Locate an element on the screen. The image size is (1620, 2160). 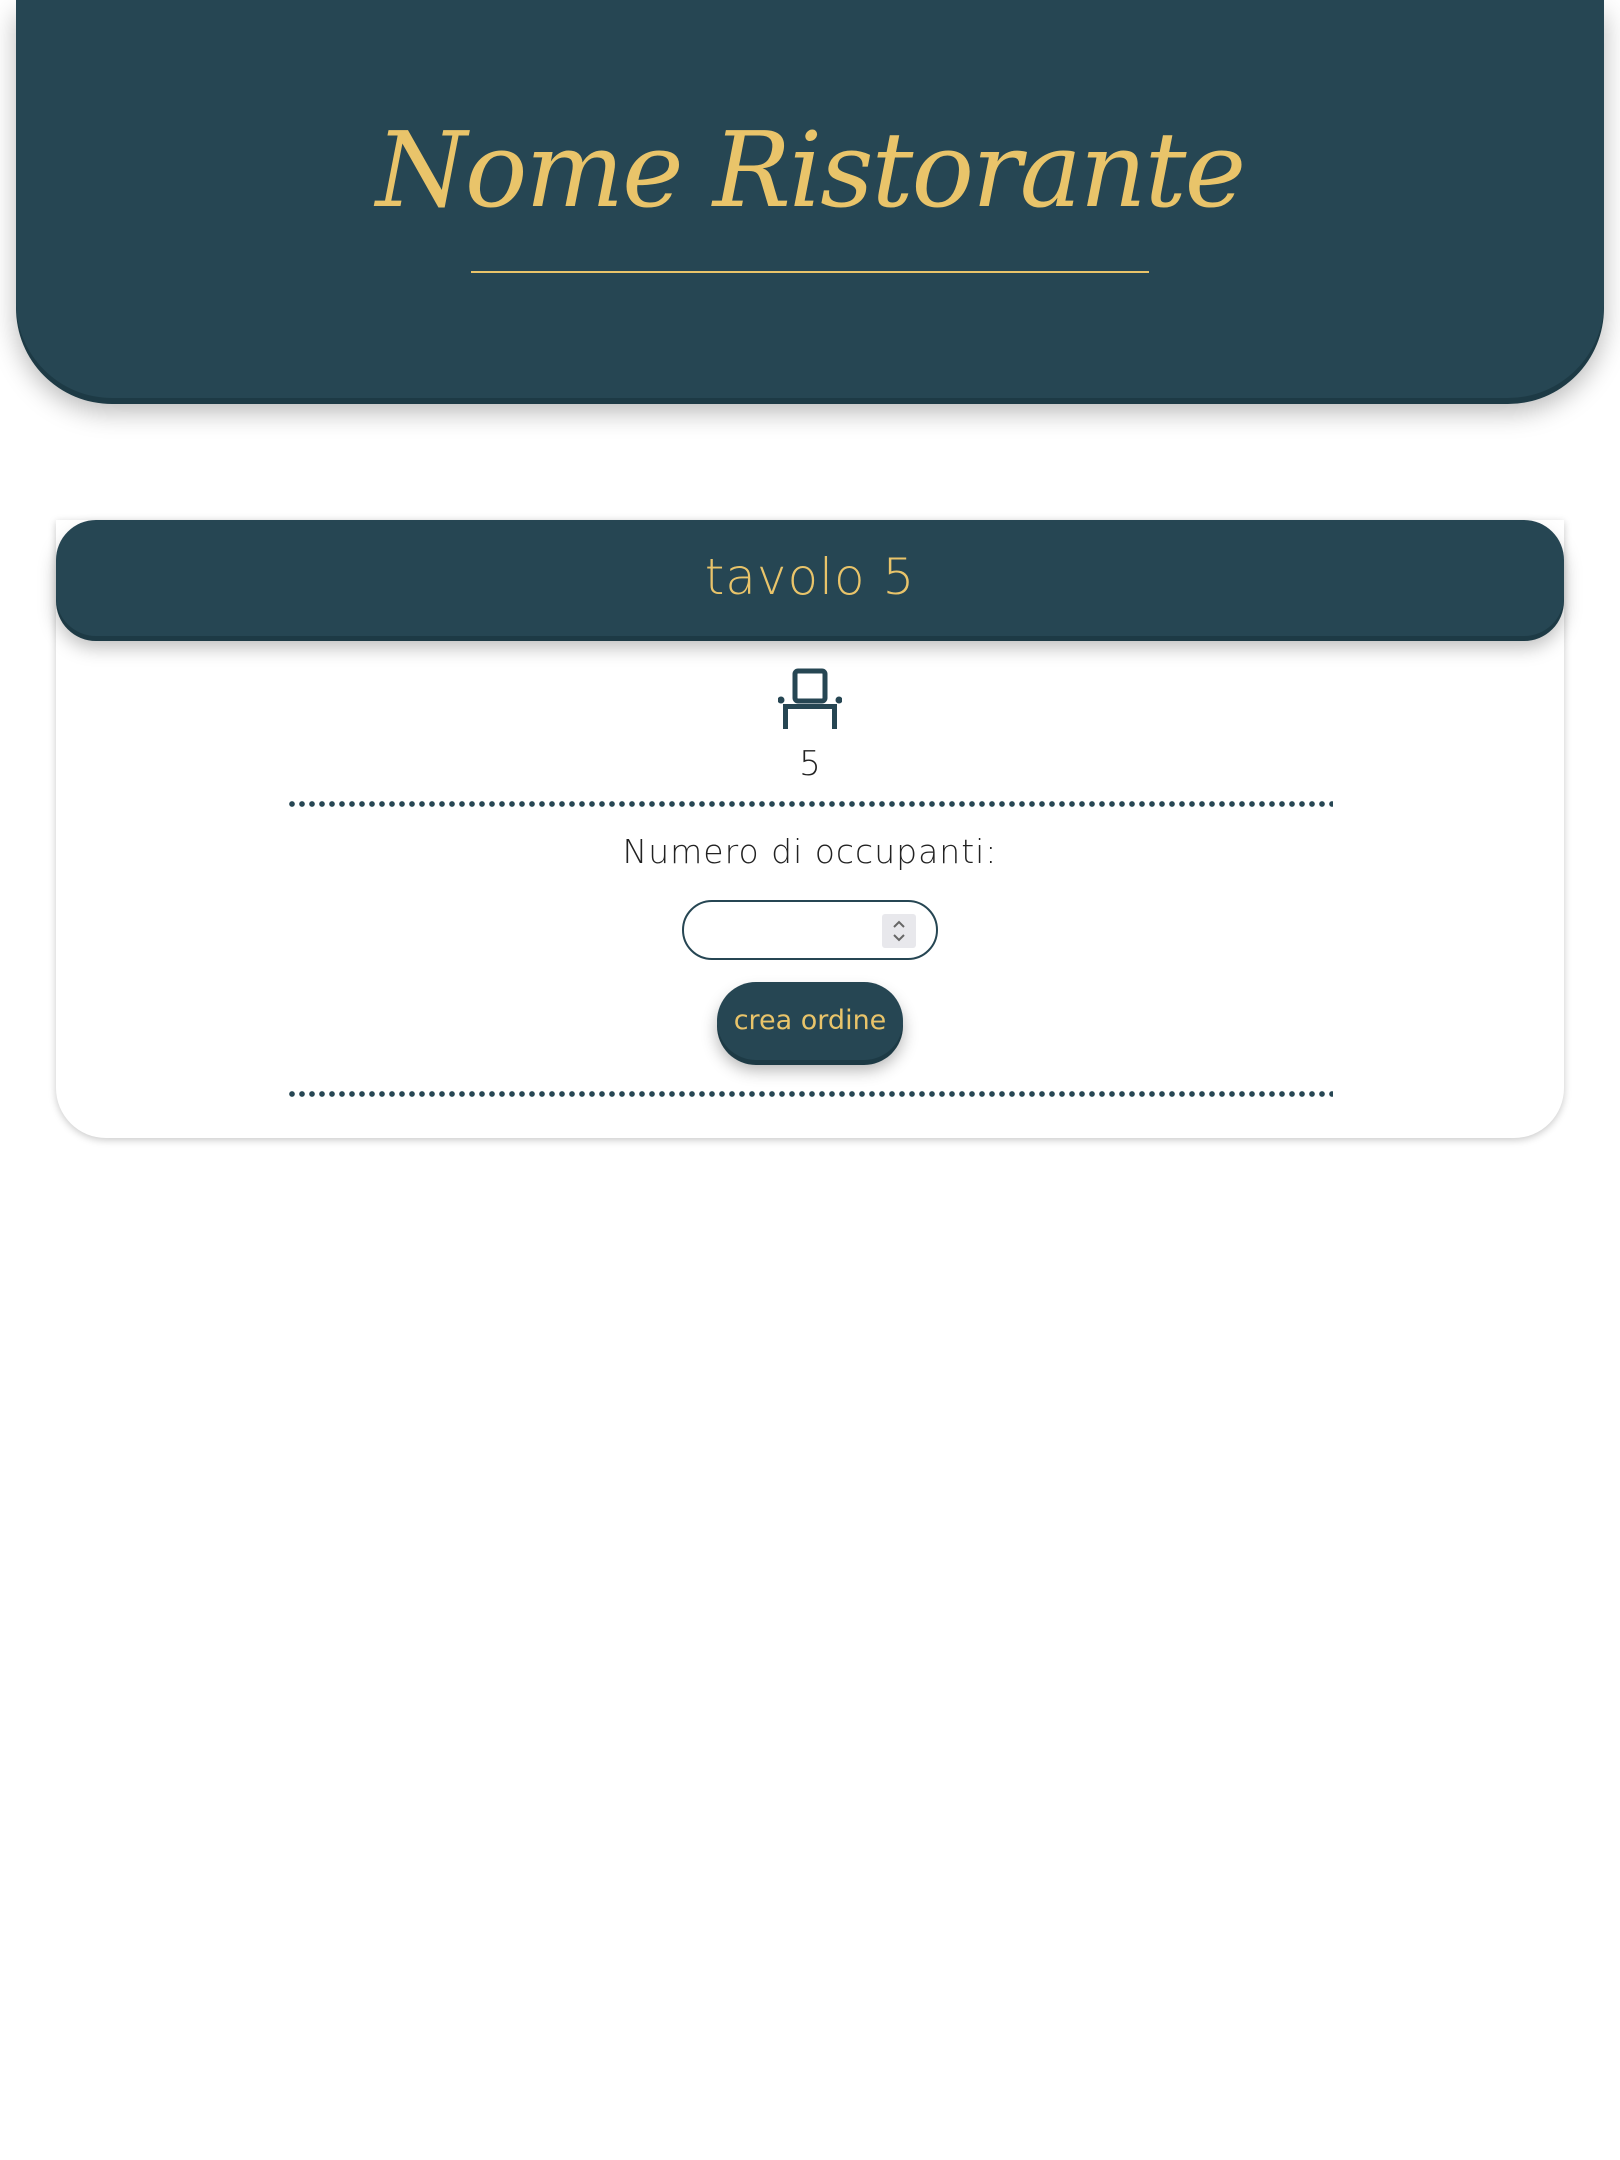
number-spinner is located at coordinates (899, 931).